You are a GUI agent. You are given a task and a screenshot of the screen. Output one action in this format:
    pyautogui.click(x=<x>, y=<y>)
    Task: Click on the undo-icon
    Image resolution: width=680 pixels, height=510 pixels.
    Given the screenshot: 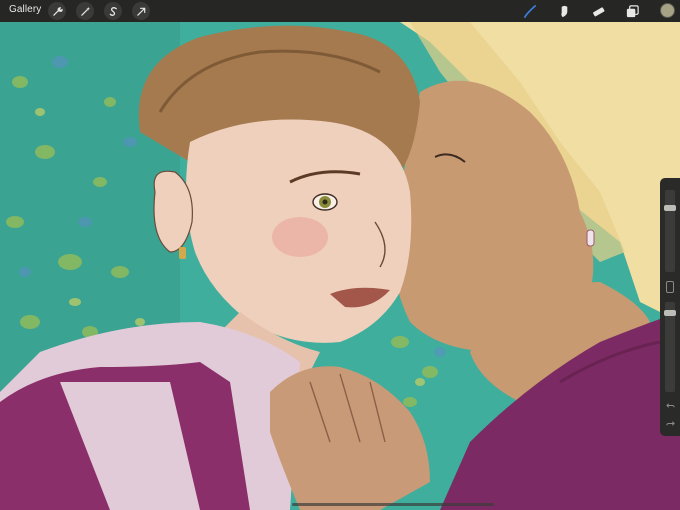 What is the action you would take?
    pyautogui.click(x=670, y=405)
    